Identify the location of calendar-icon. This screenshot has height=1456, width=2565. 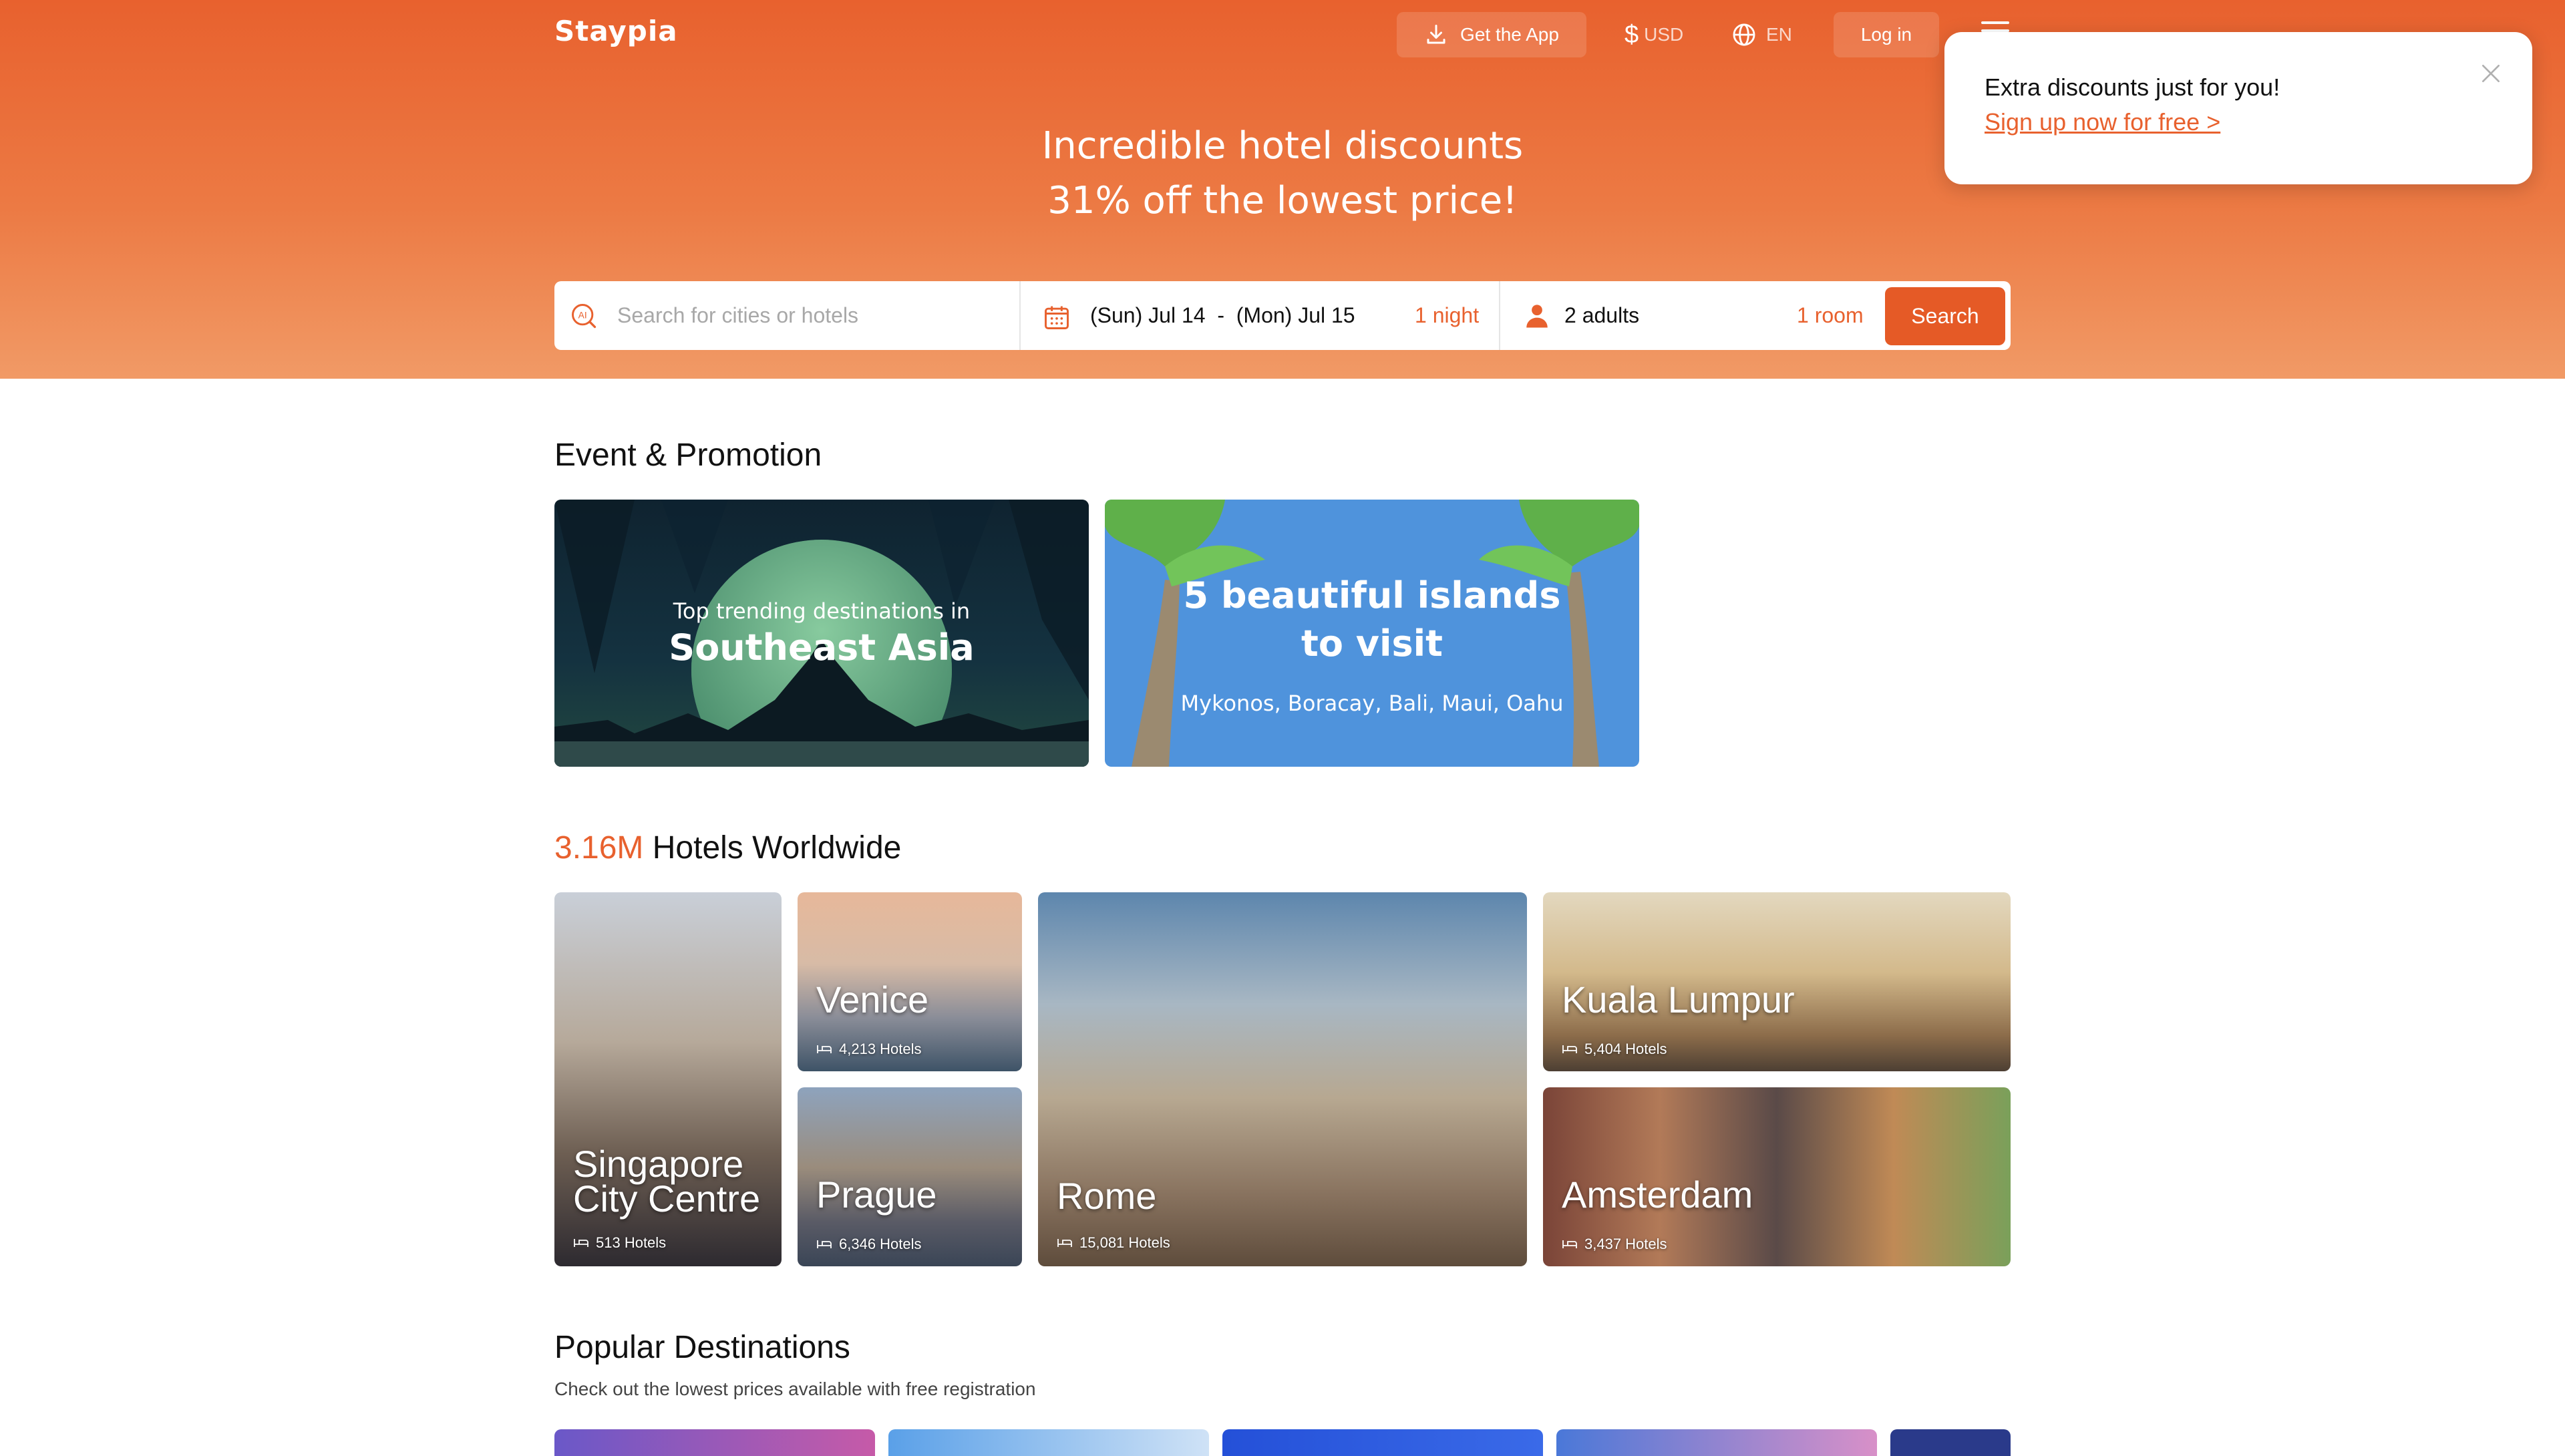
(1057, 318).